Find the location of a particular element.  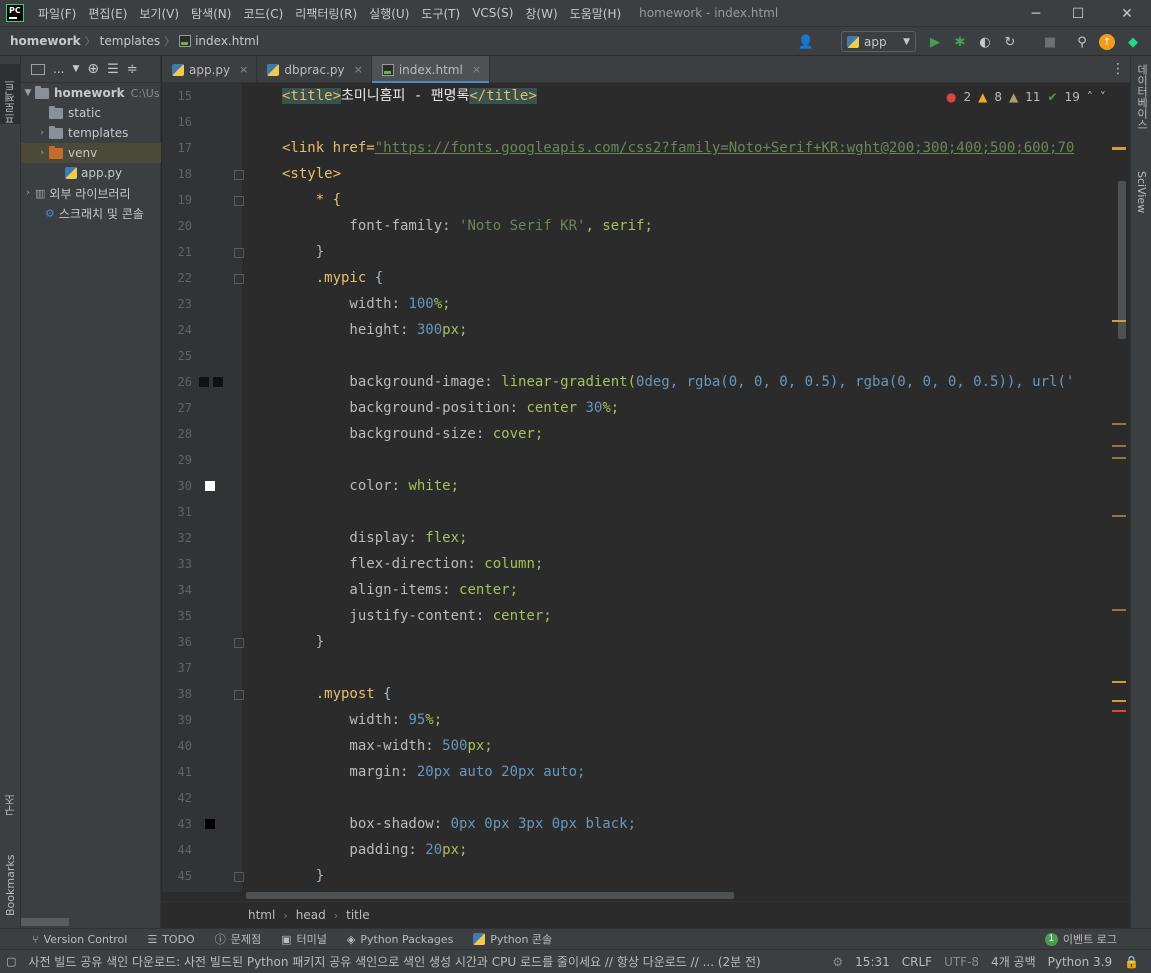

minimize-icon: ─ is located at coordinates (1036, 13).